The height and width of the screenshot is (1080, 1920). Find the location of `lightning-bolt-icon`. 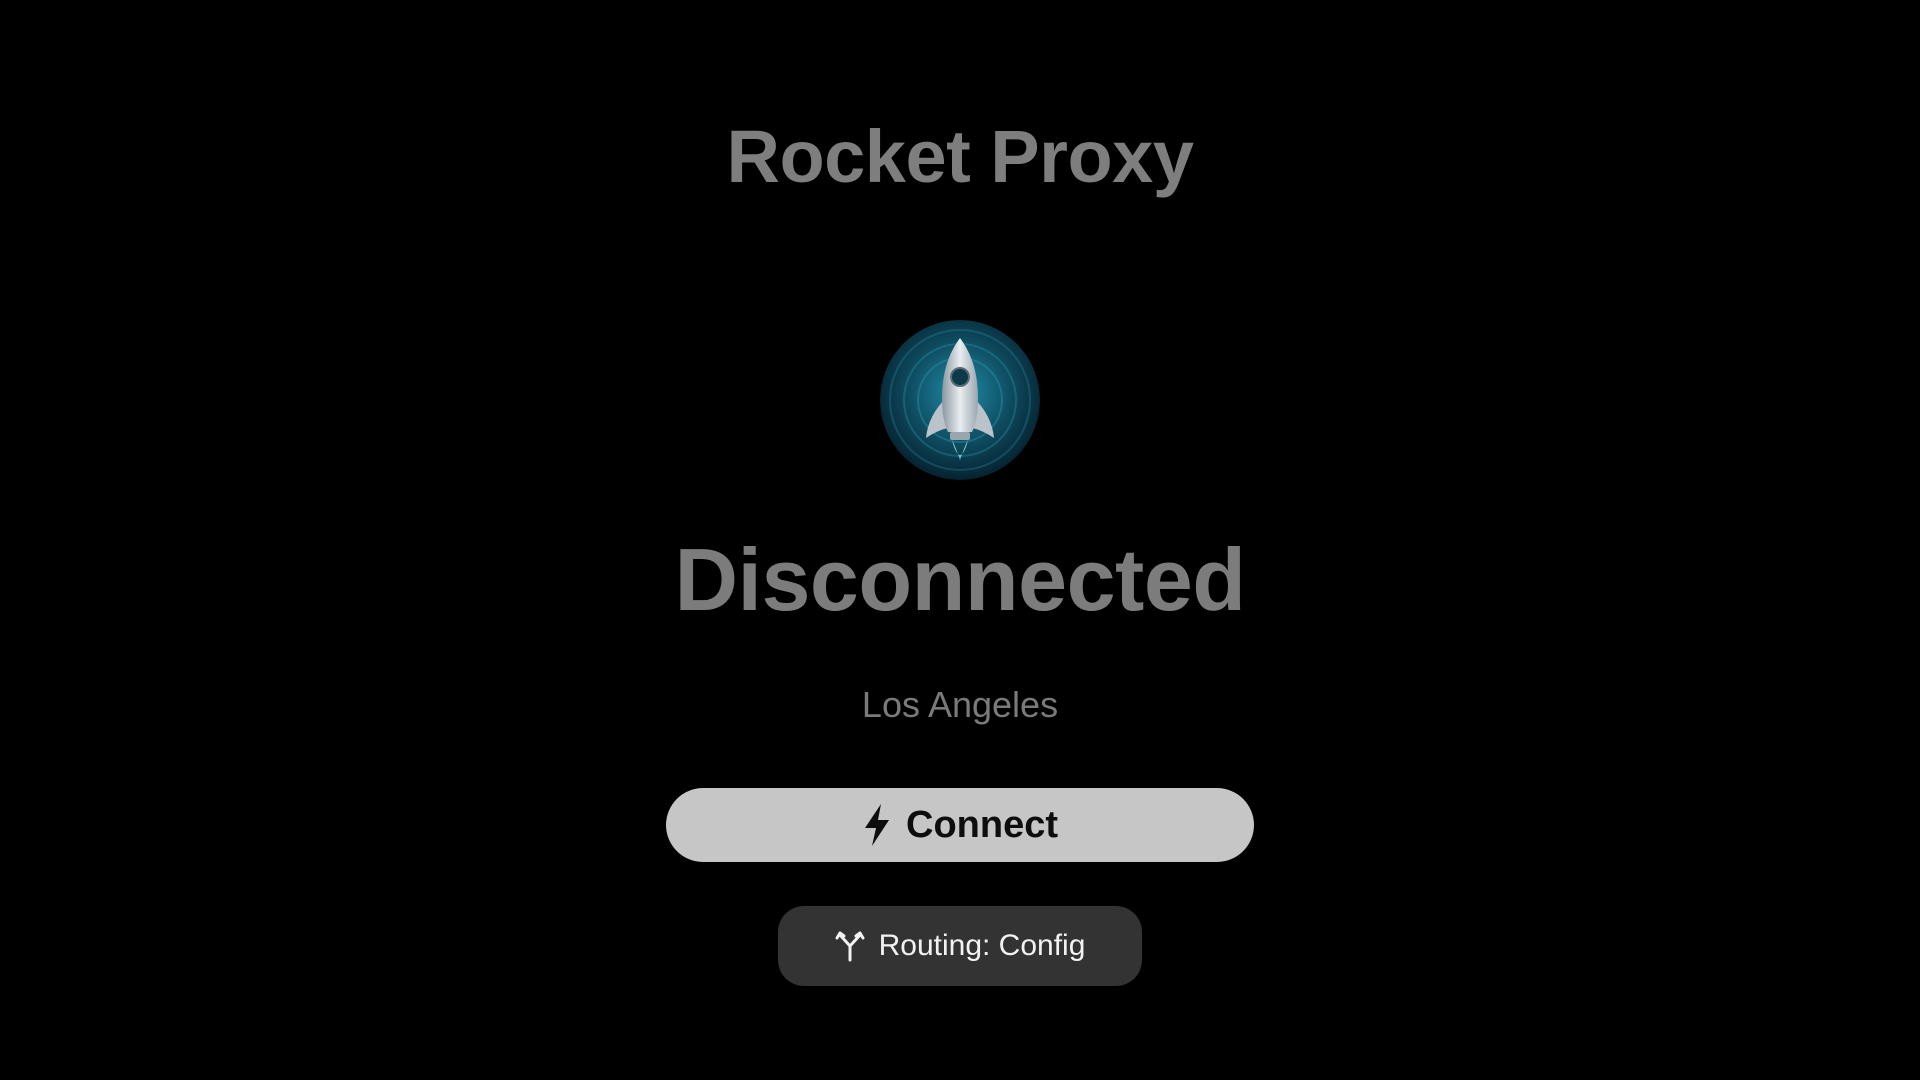

lightning-bolt-icon is located at coordinates (877, 825).